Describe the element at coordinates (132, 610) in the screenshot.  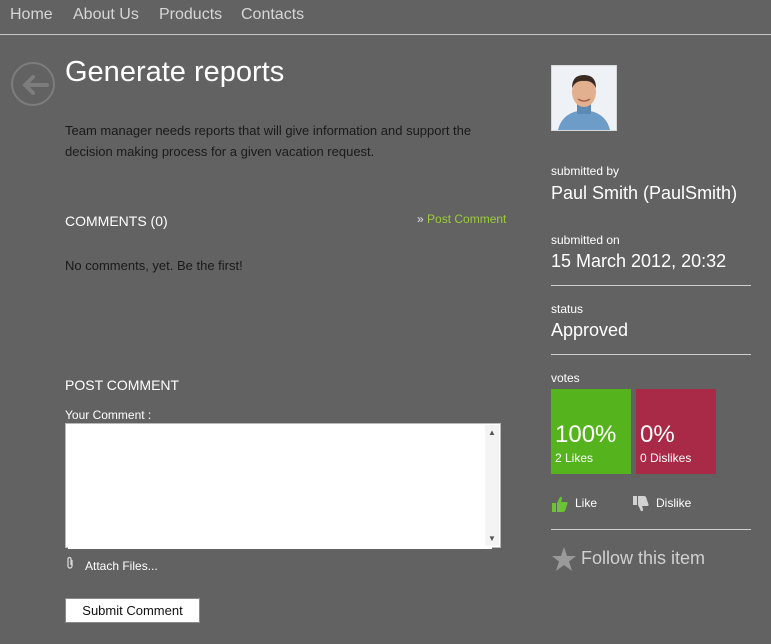
I see `submit-comment-button: Submit Comment` at that location.